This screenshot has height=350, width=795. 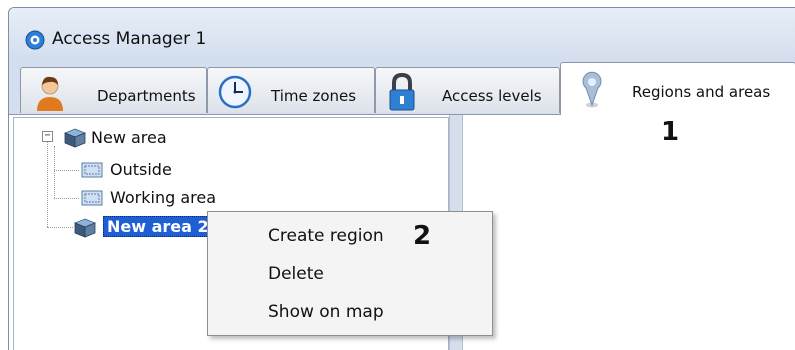 What do you see at coordinates (701, 92) in the screenshot?
I see `tab-label: Regions and areas` at bounding box center [701, 92].